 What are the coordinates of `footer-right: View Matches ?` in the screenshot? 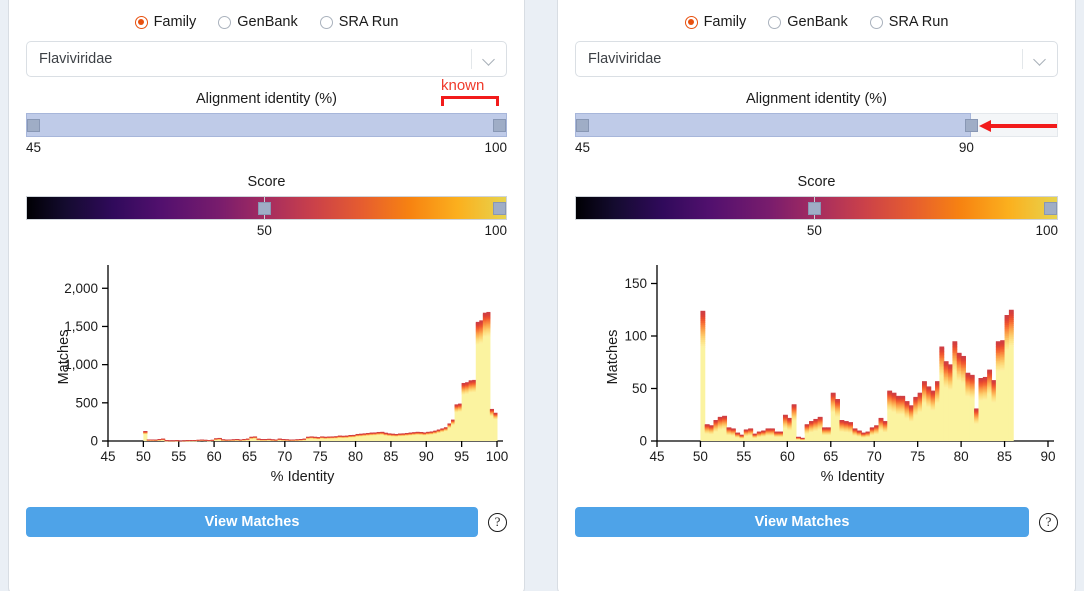 It's located at (816, 522).